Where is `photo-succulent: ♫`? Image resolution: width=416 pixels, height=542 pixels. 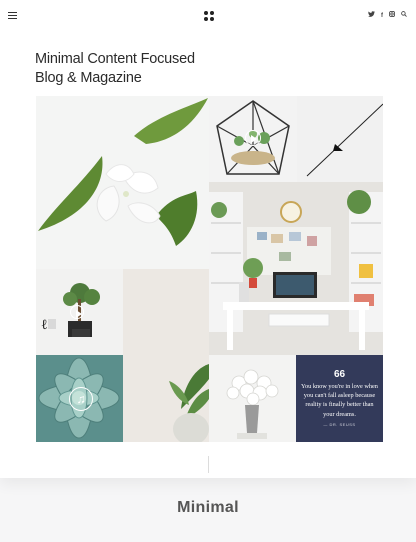
photo-succulent: ♫ is located at coordinates (79, 398).